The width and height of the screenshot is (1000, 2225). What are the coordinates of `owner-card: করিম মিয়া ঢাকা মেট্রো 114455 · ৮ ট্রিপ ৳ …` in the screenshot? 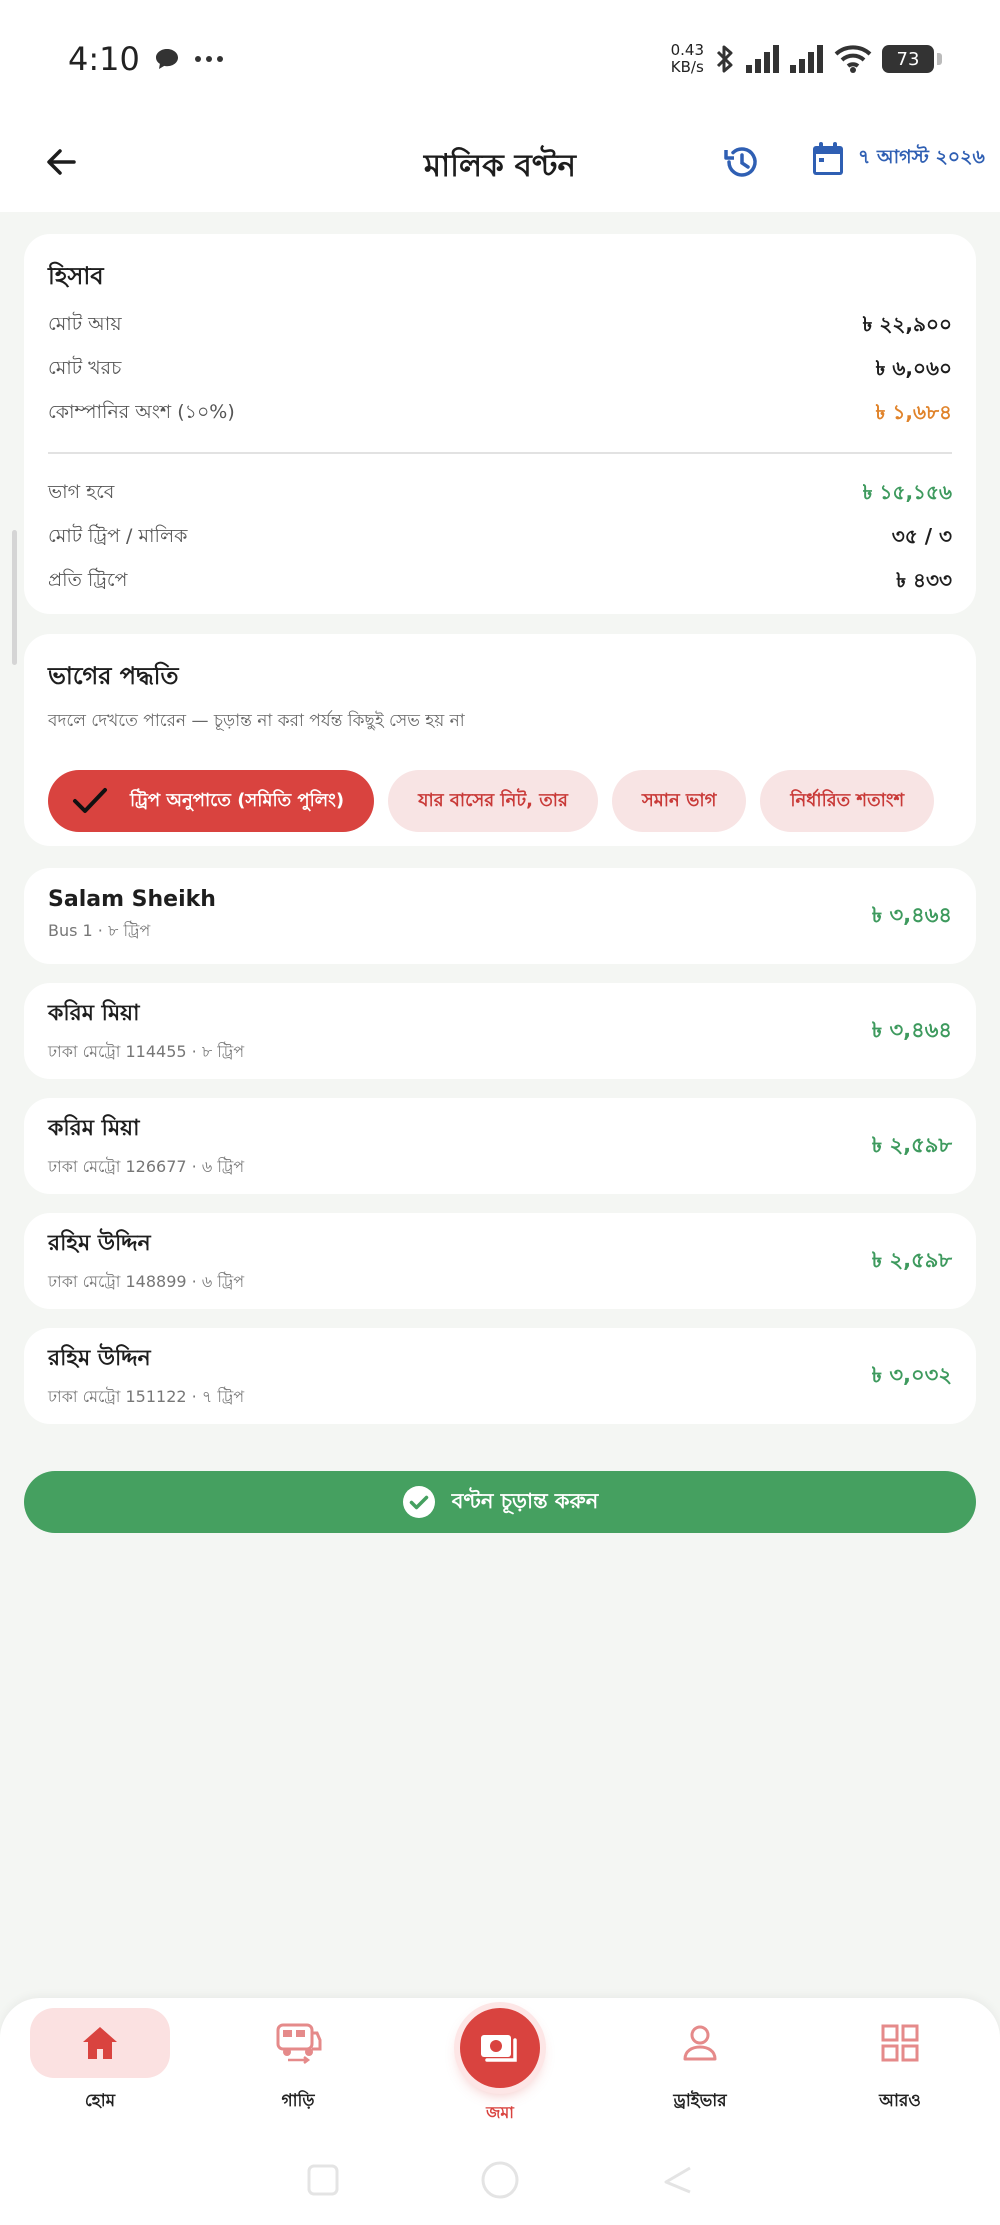 It's located at (500, 1031).